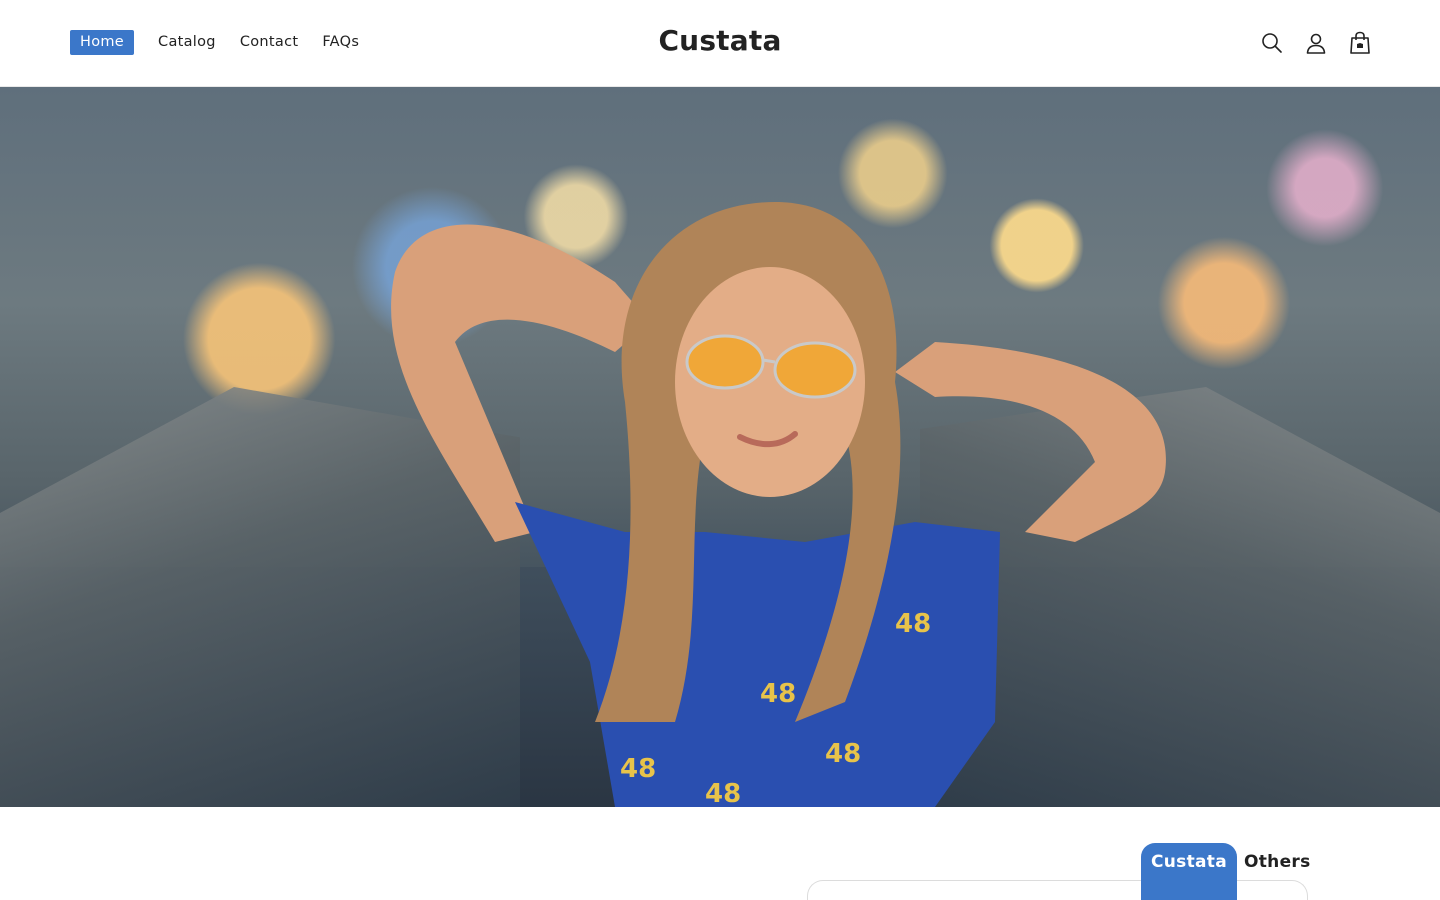 The width and height of the screenshot is (1440, 900). I want to click on bottom-tabs: Custata Others, so click(1230, 871).